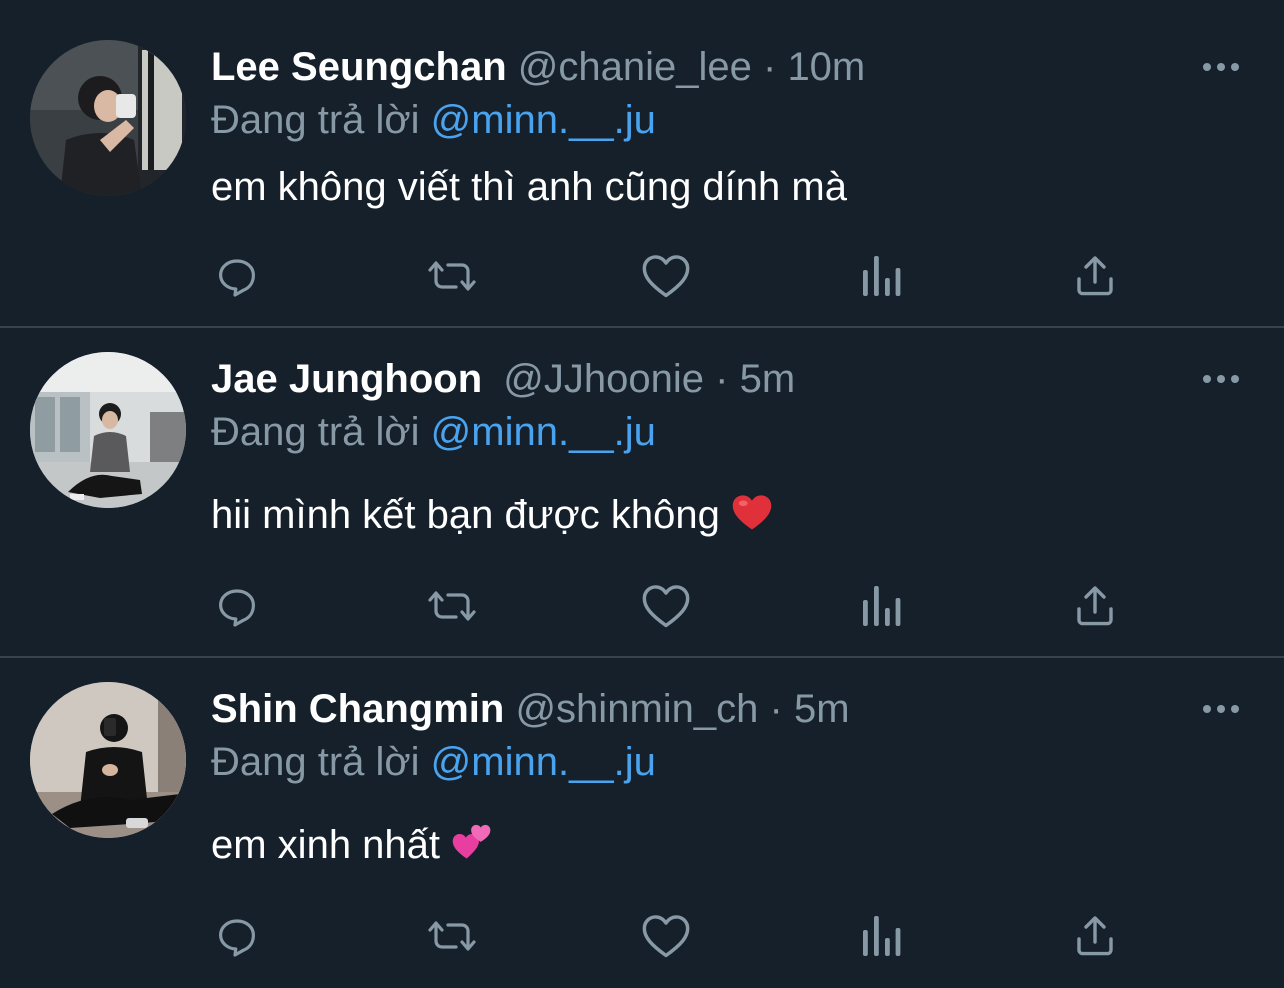 The image size is (1284, 988). Describe the element at coordinates (326, 845) in the screenshot. I see `tweet-text-content: em xinh nhất` at that location.